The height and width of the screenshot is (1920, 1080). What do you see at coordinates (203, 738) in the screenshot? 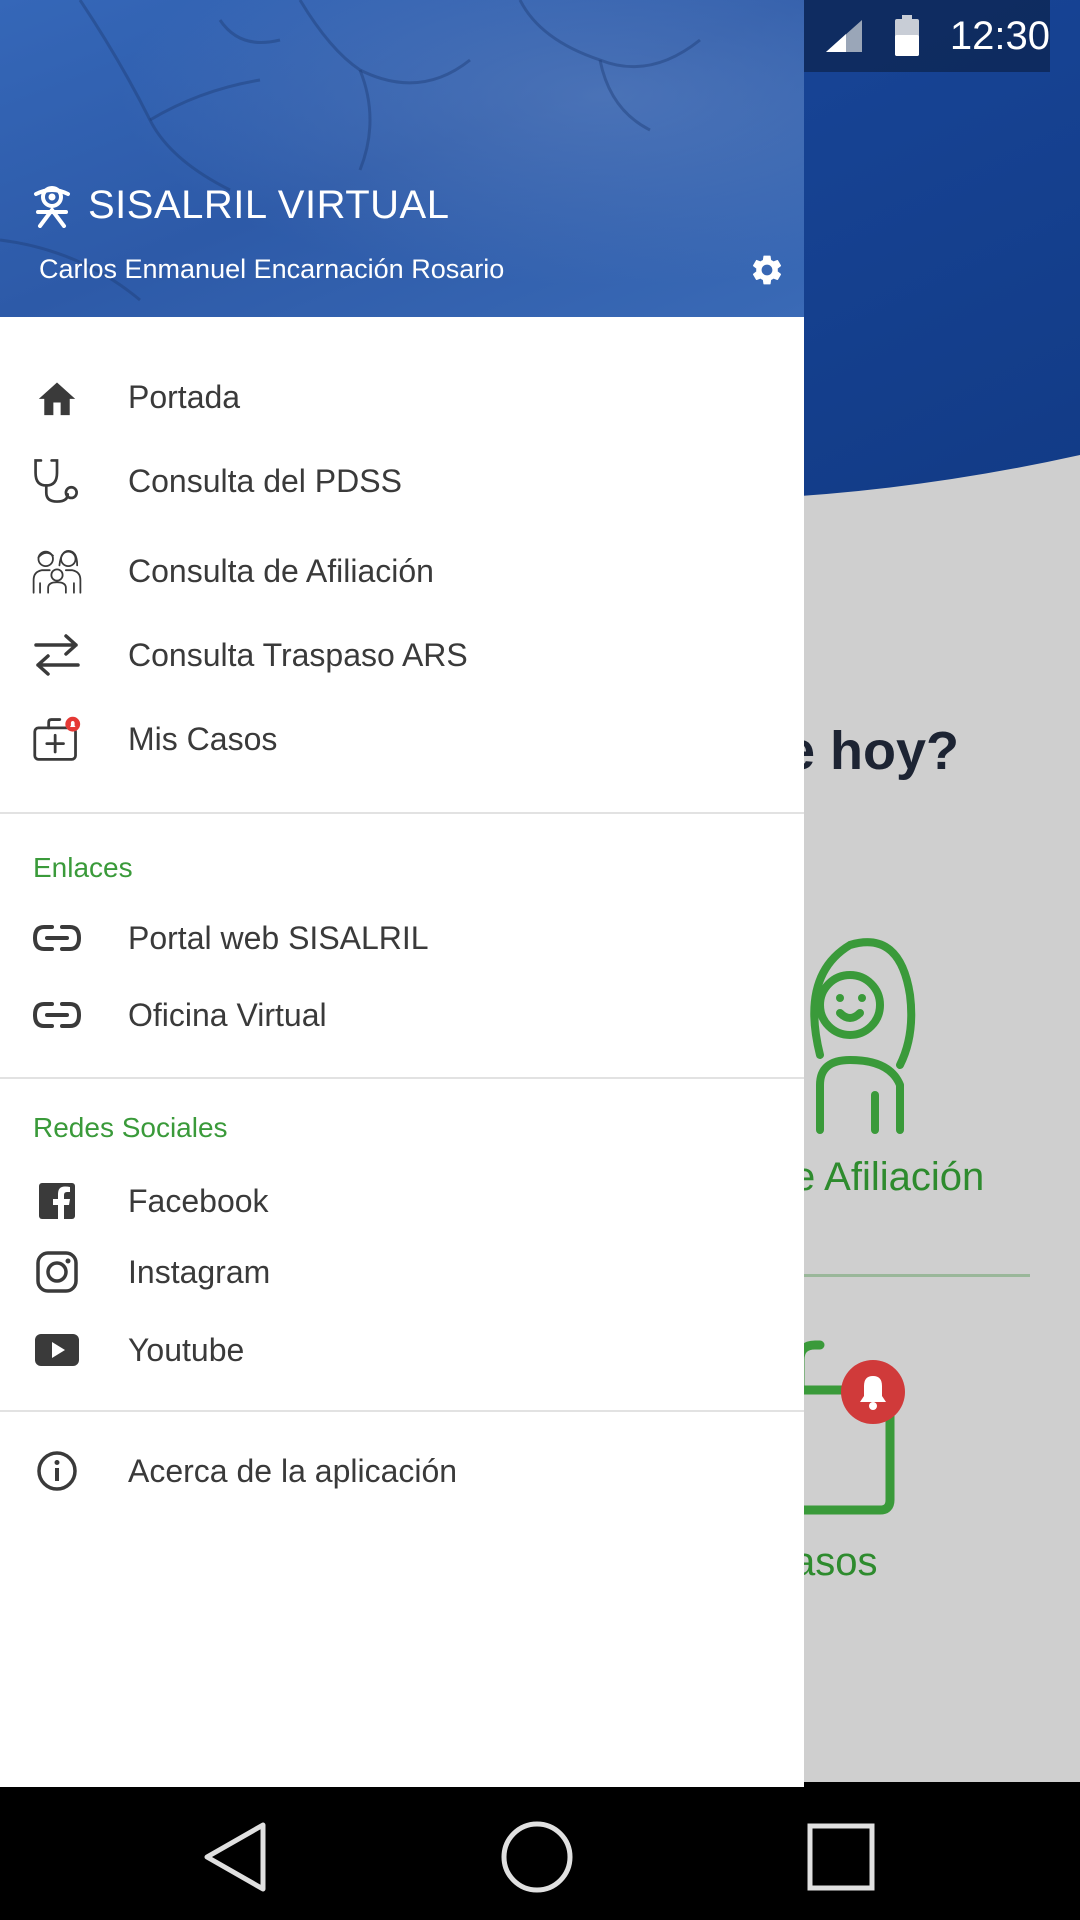
I see `menu-label: Mis Casos` at bounding box center [203, 738].